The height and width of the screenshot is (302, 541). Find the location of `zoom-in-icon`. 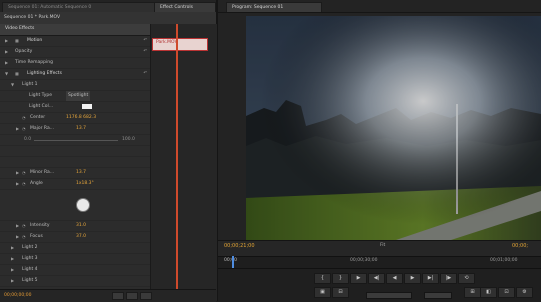

zoom-in-icon is located at coordinates (146, 296).